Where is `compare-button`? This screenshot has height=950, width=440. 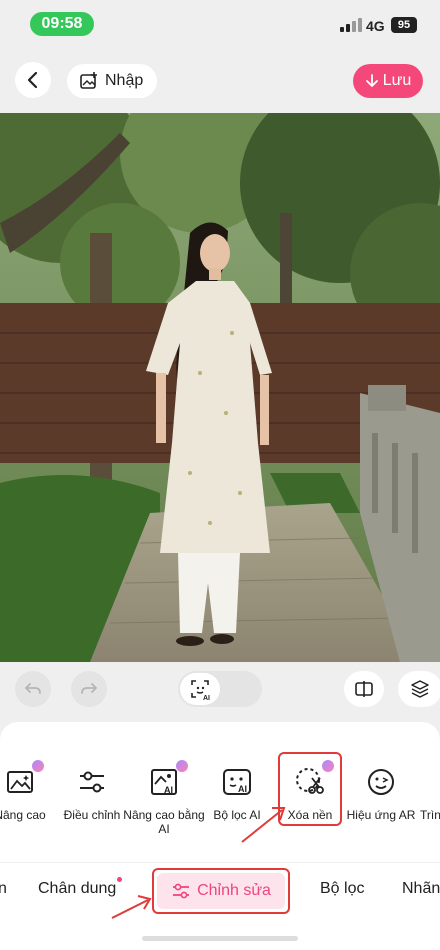 compare-button is located at coordinates (364, 689).